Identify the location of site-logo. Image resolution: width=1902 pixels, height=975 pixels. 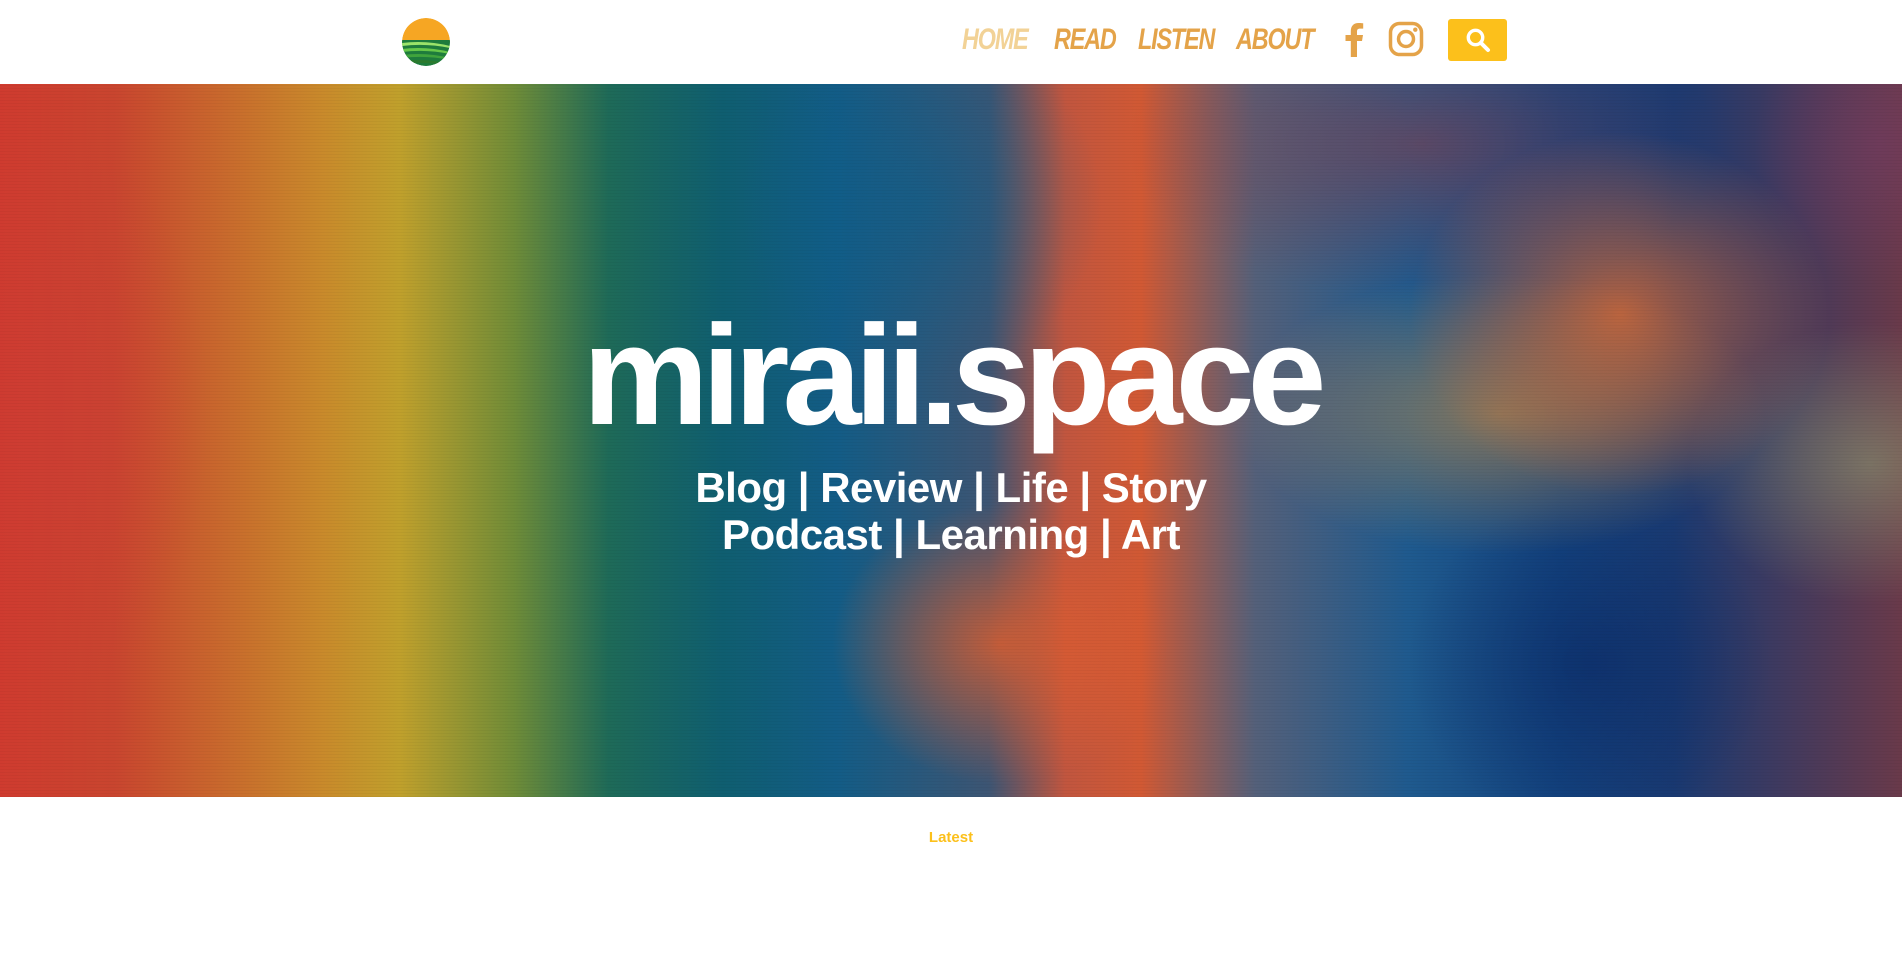
(426, 42).